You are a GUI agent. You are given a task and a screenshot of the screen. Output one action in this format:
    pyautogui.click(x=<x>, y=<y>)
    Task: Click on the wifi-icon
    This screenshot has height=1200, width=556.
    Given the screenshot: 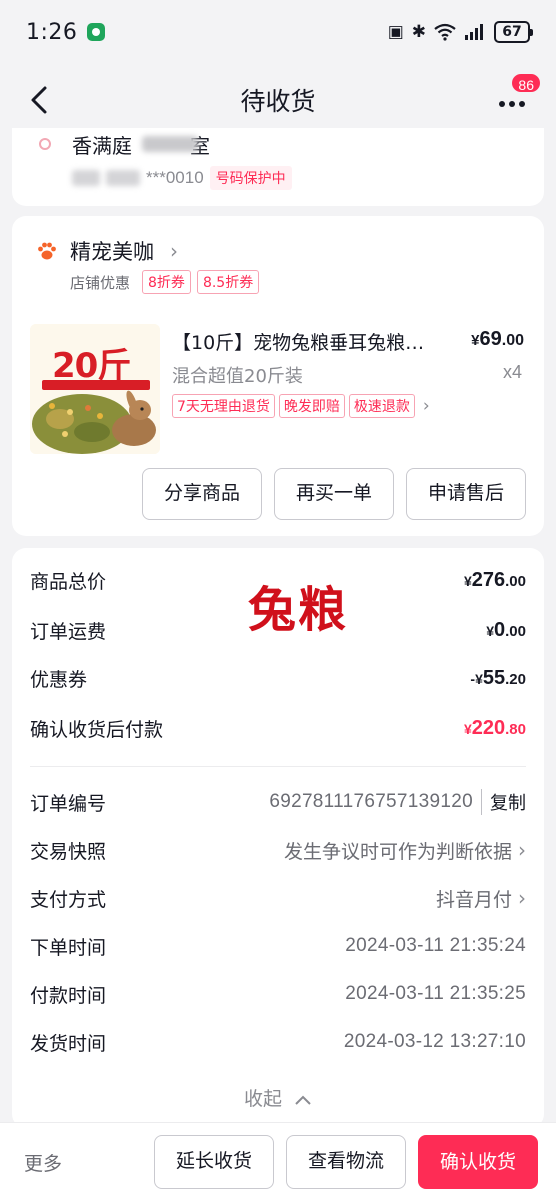 What is the action you would take?
    pyautogui.click(x=445, y=32)
    